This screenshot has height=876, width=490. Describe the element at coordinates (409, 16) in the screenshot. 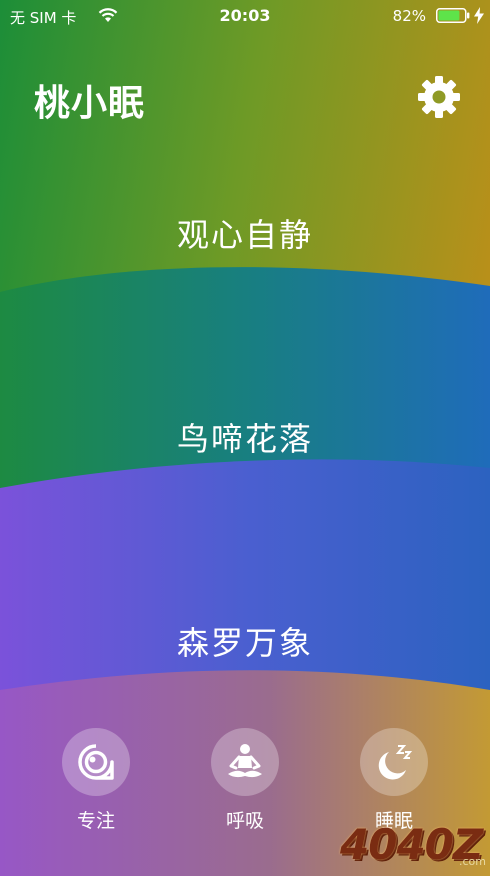

I see `battery-percent: 82%` at that location.